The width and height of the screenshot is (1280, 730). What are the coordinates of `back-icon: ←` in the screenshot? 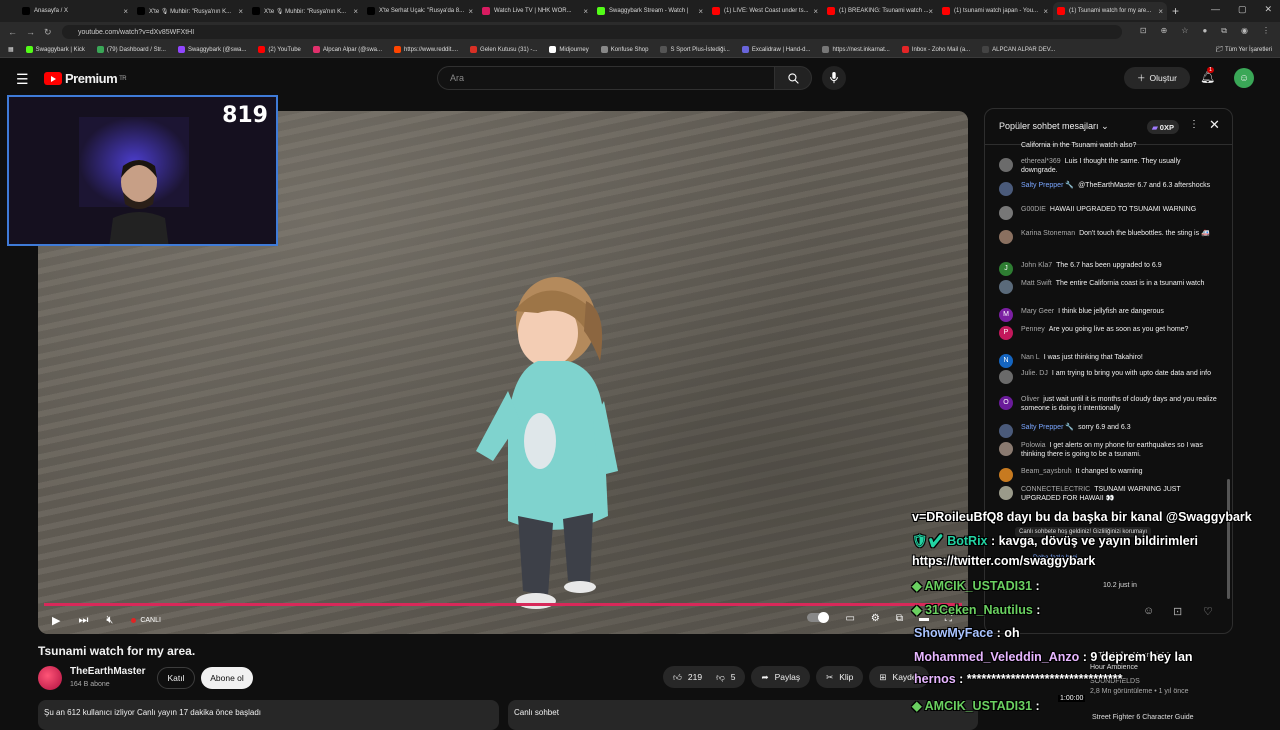 It's located at (13, 32).